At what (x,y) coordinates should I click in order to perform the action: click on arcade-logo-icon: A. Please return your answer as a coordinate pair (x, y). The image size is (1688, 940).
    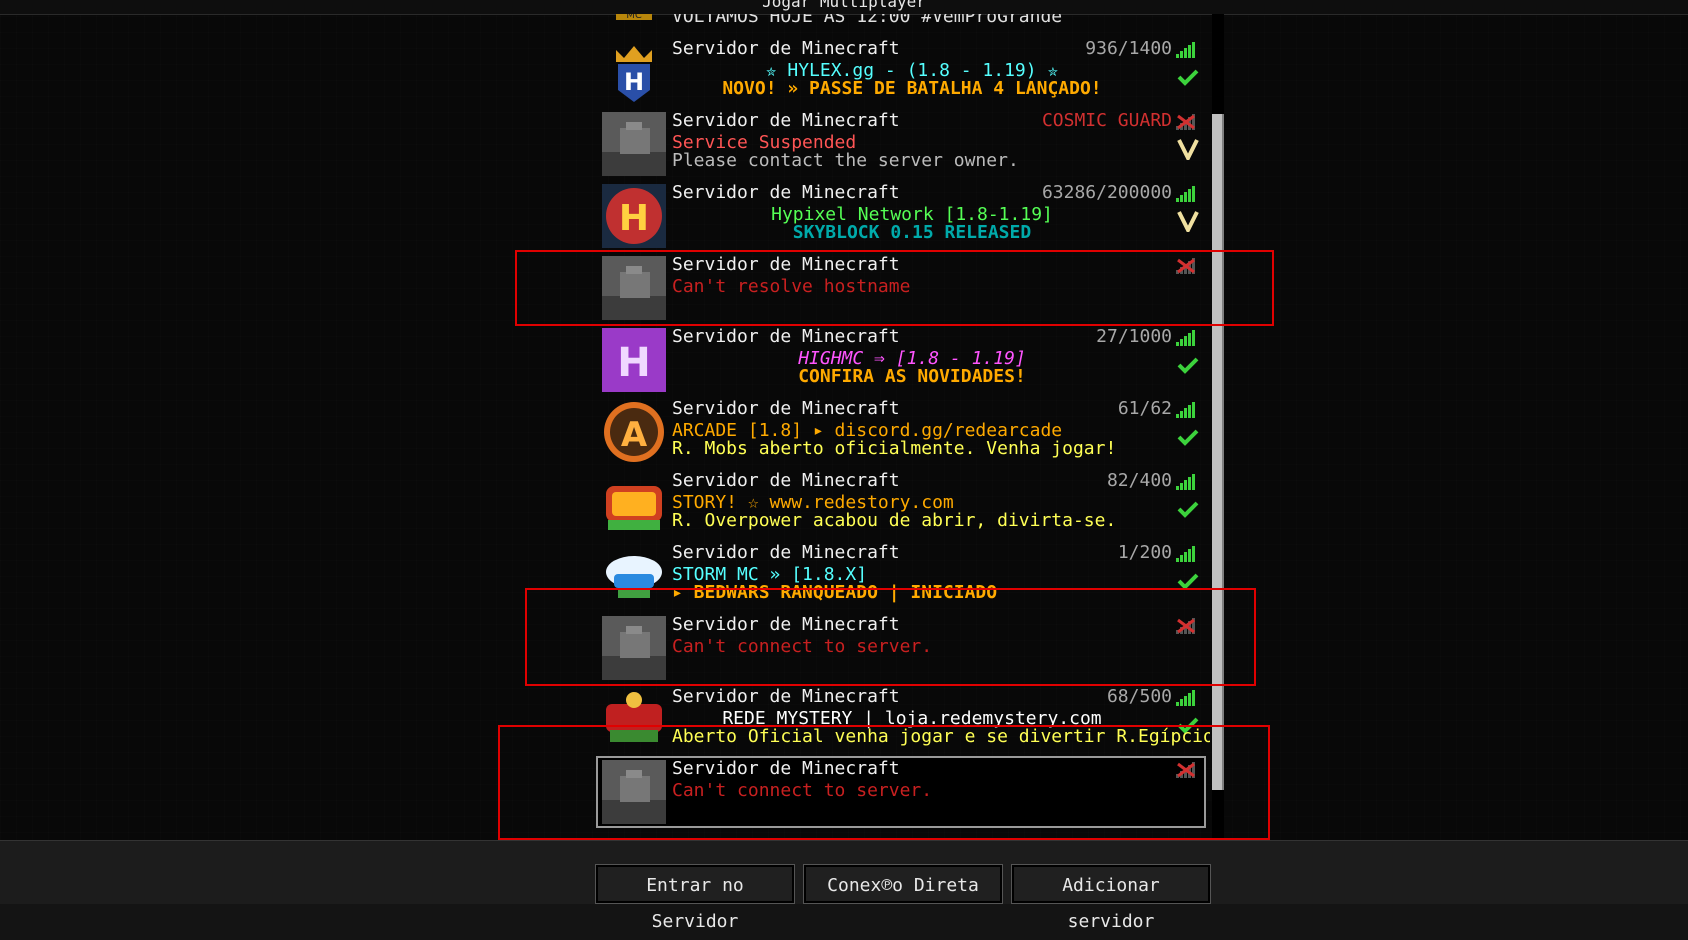
    Looking at the image, I should click on (634, 432).